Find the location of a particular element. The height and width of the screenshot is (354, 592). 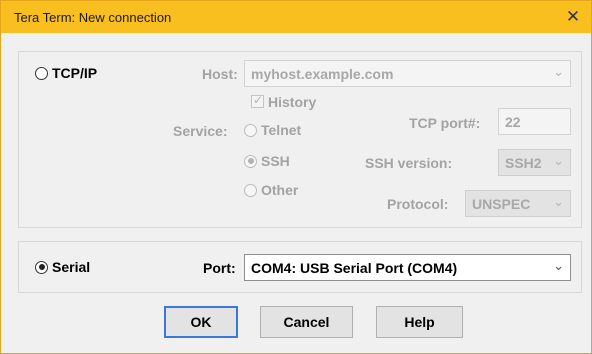

tcpip-radio: TCP/IP is located at coordinates (66, 73).